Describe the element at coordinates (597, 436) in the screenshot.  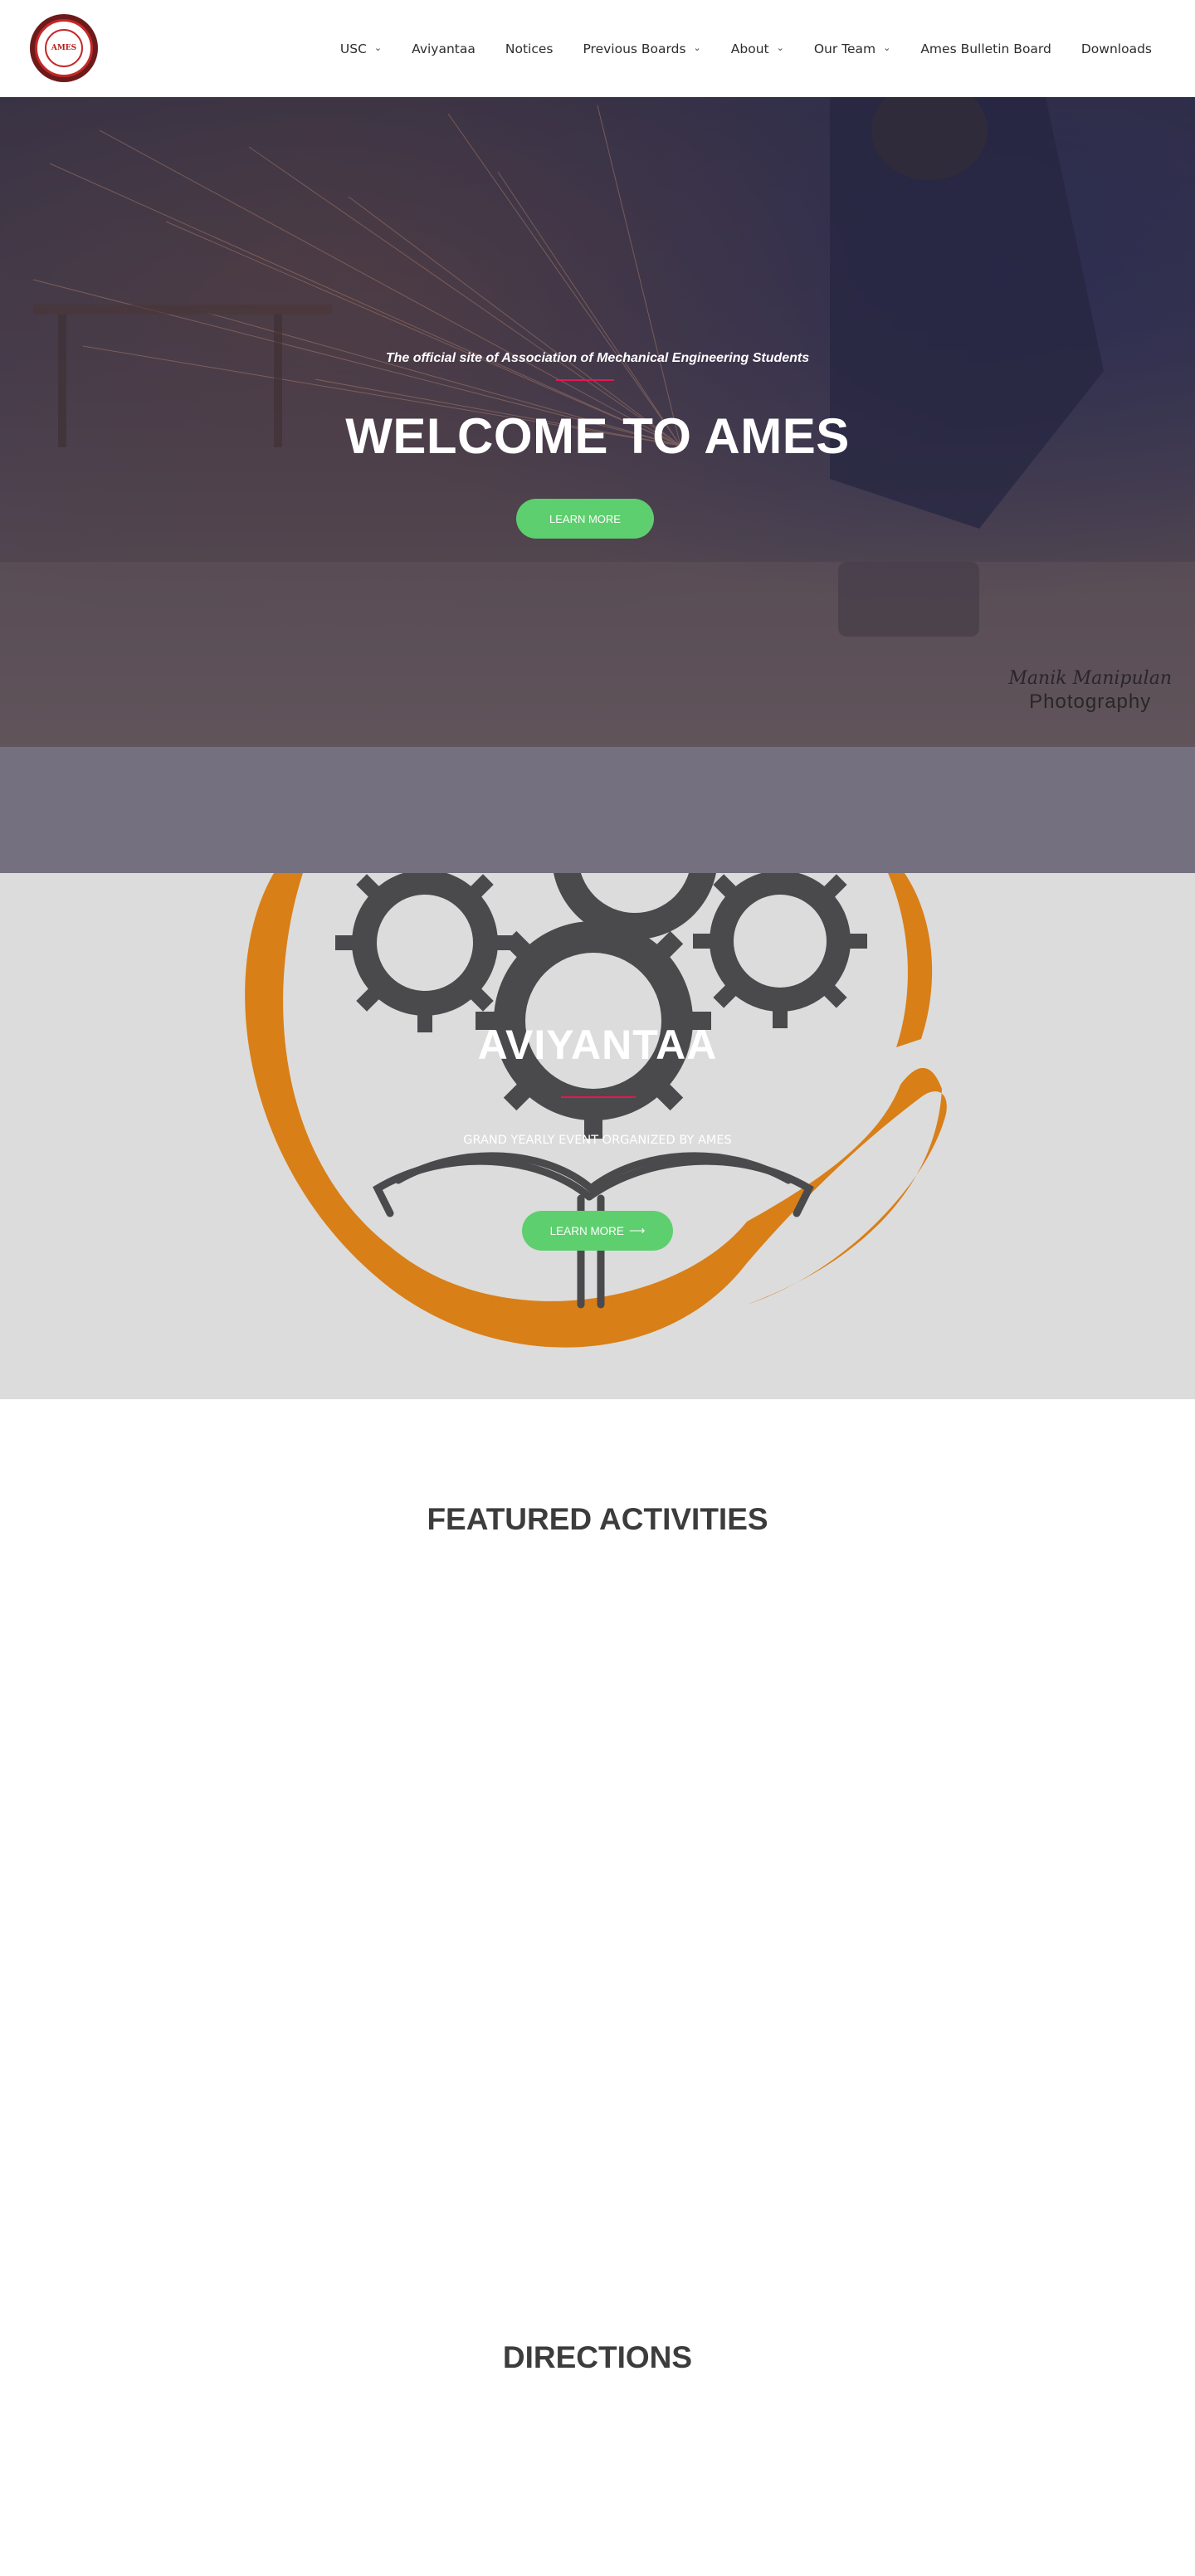
I see `hero-title: WELCOME TO AMES` at that location.